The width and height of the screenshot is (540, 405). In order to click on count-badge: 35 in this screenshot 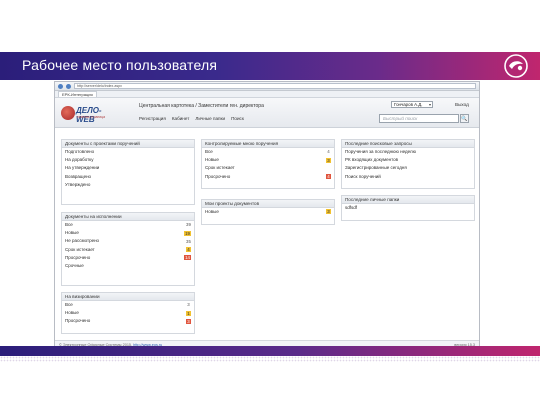, I will do `click(188, 241)`.